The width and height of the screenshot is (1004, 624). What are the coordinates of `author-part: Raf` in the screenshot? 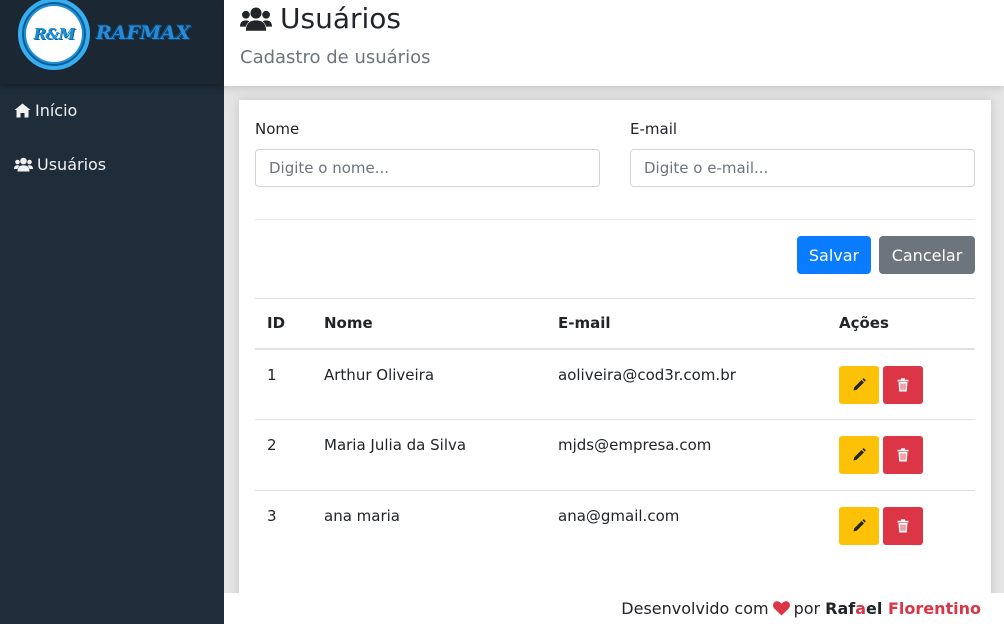 It's located at (840, 608).